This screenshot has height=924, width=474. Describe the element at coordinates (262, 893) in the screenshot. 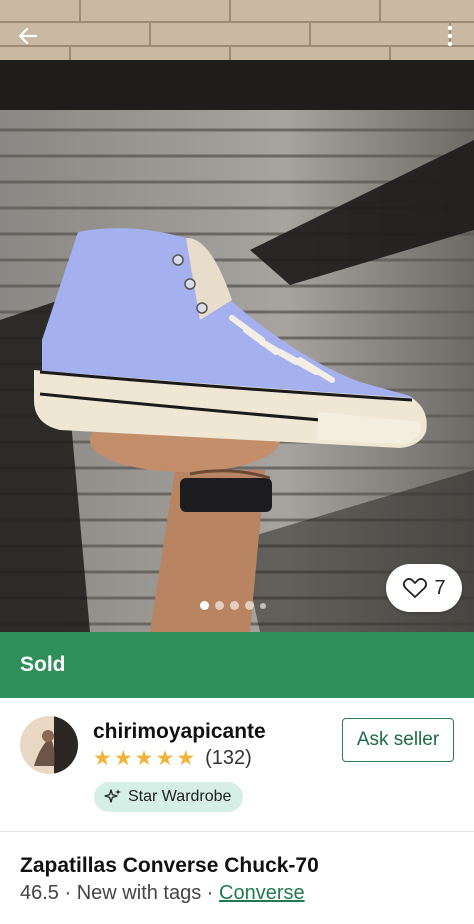

I see `brand-link: Converse` at that location.